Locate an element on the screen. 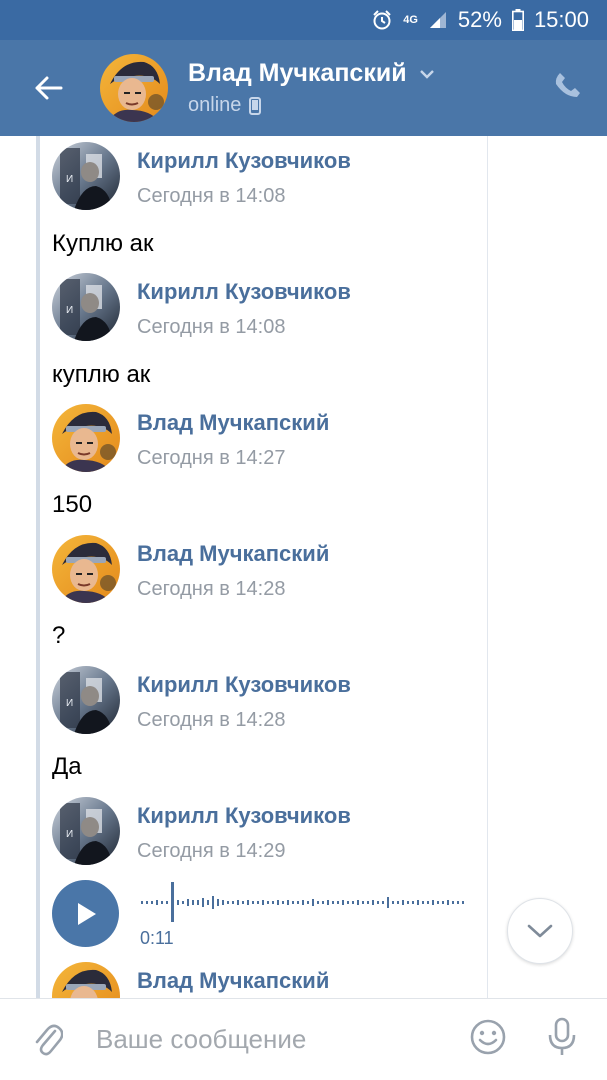  status-bar: 4G 52% 15:00 is located at coordinates (303, 20).